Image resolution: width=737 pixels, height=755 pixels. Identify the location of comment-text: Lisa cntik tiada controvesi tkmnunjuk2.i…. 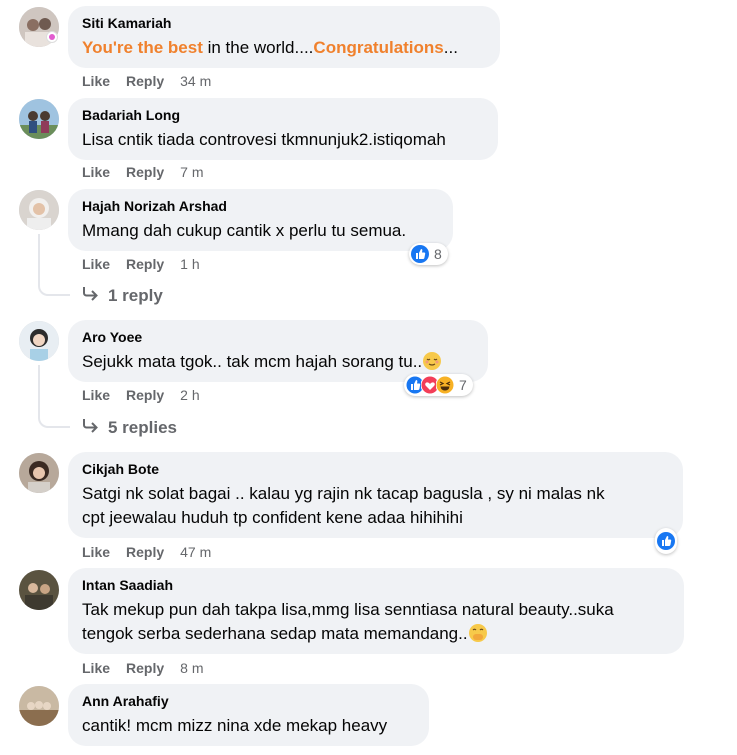
(264, 139).